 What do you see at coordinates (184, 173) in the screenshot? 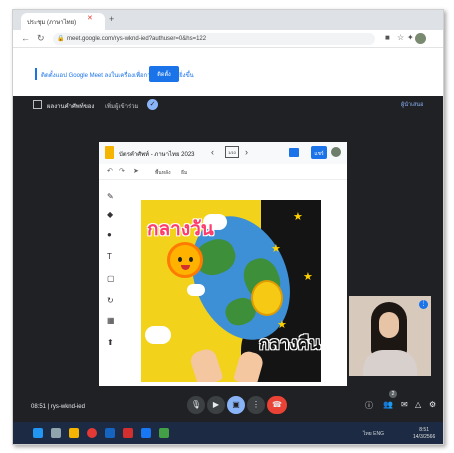
I see `theme-menu: ธีม` at bounding box center [184, 173].